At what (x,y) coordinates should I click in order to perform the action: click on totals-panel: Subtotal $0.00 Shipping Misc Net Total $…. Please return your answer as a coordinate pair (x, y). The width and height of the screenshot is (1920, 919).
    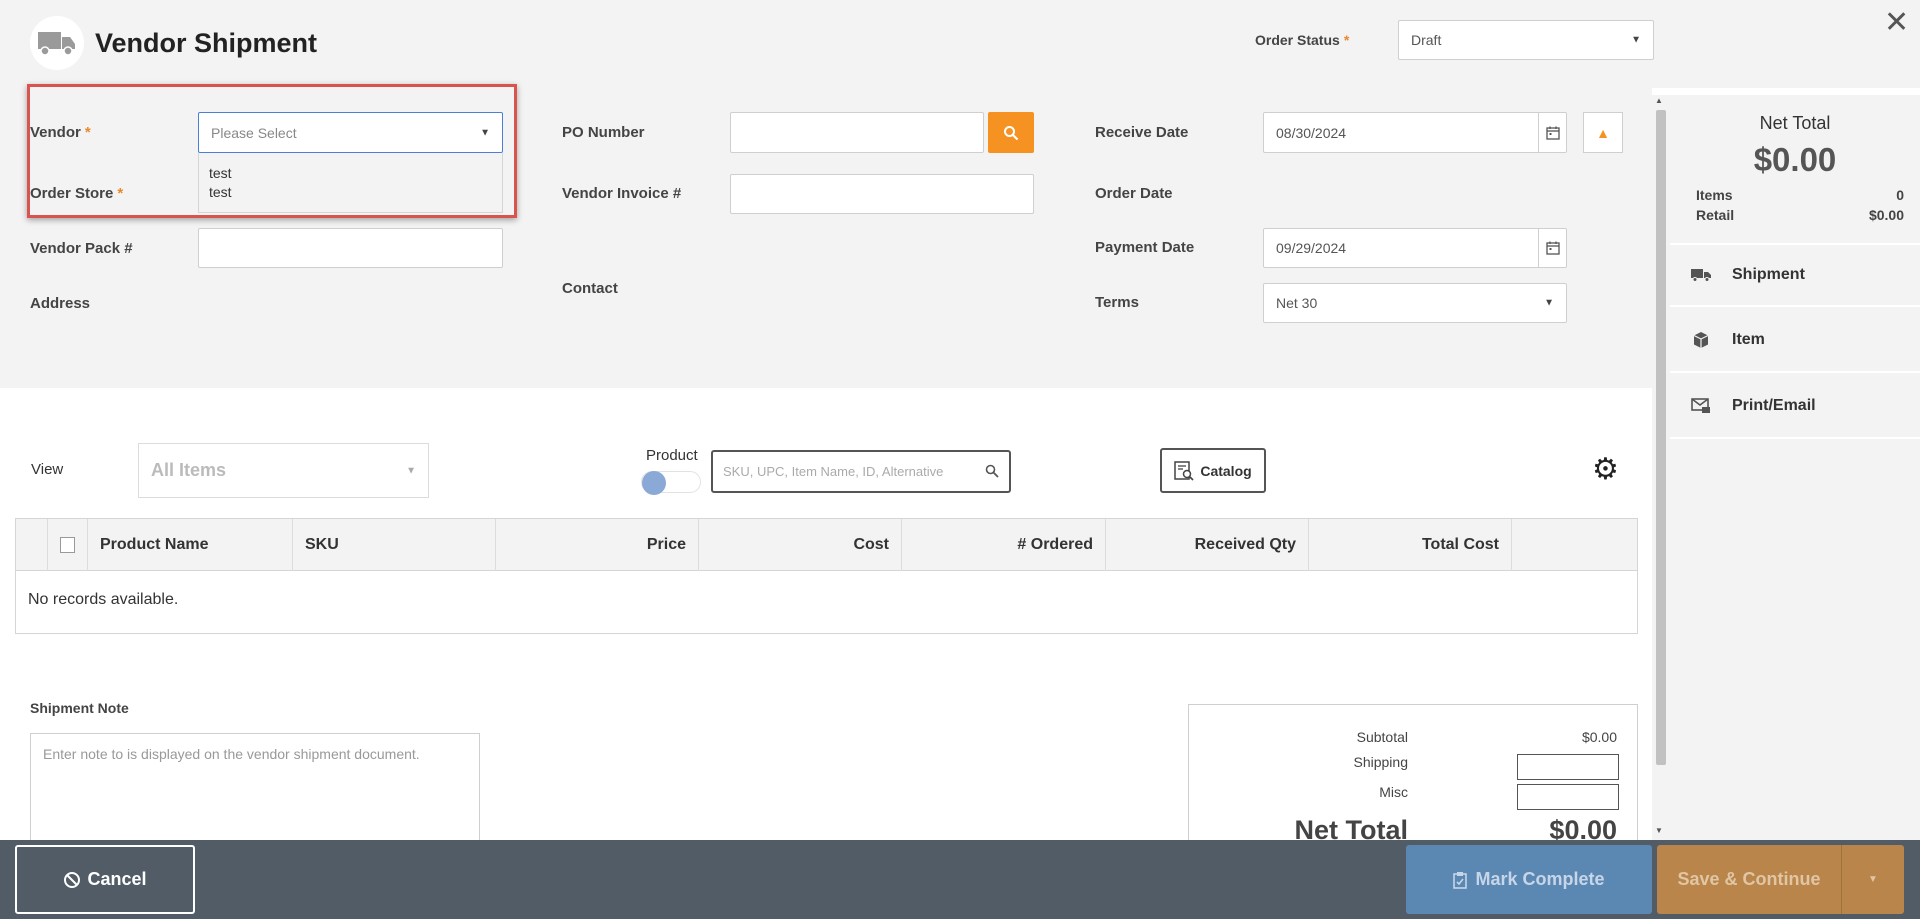
    Looking at the image, I should click on (1413, 774).